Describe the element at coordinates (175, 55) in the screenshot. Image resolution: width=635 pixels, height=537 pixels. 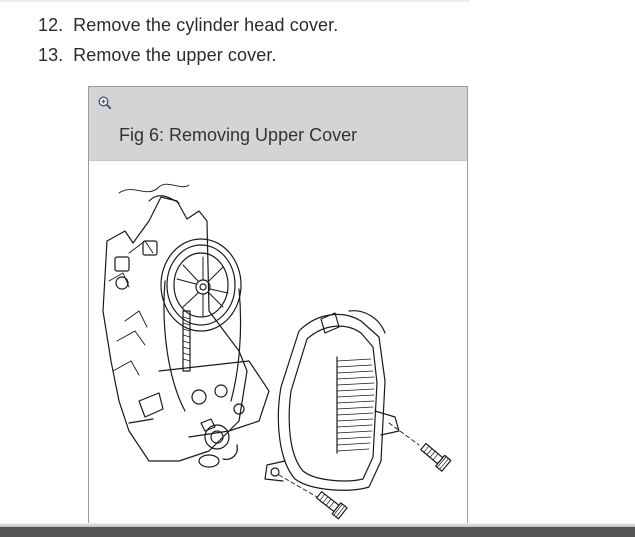
I see `step-text: Remove the upper cover.` at that location.